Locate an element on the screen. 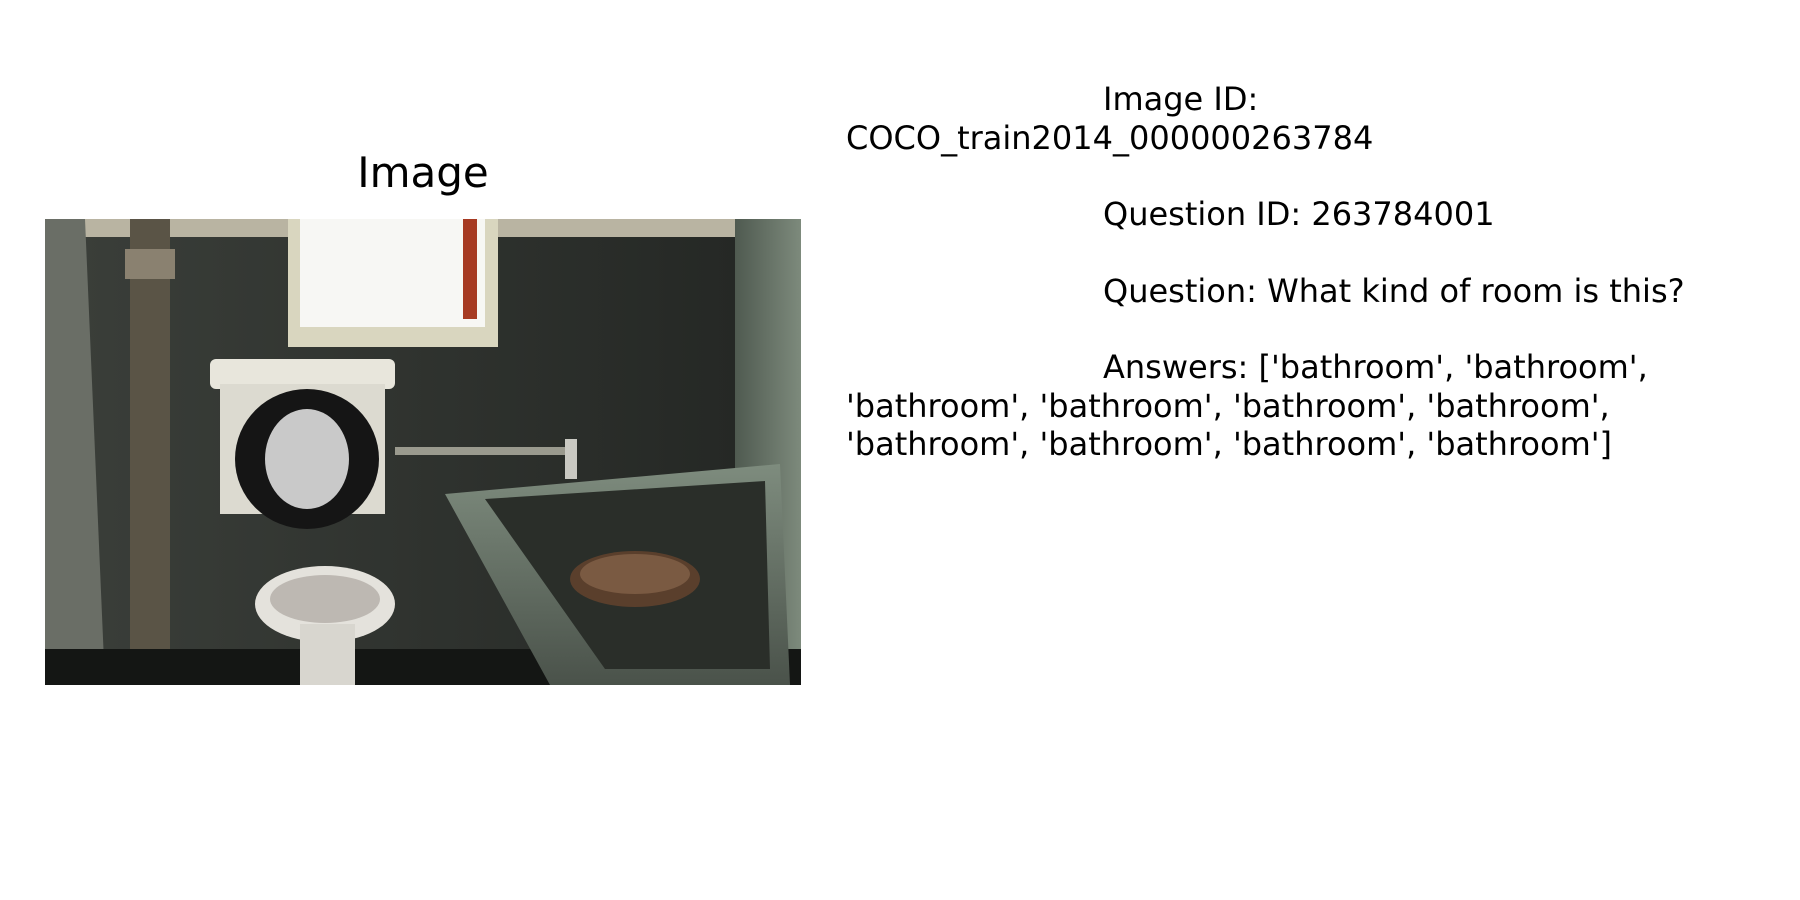 The width and height of the screenshot is (1800, 900). question-text: Question: What kind of room is this? is located at coordinates (1394, 290).